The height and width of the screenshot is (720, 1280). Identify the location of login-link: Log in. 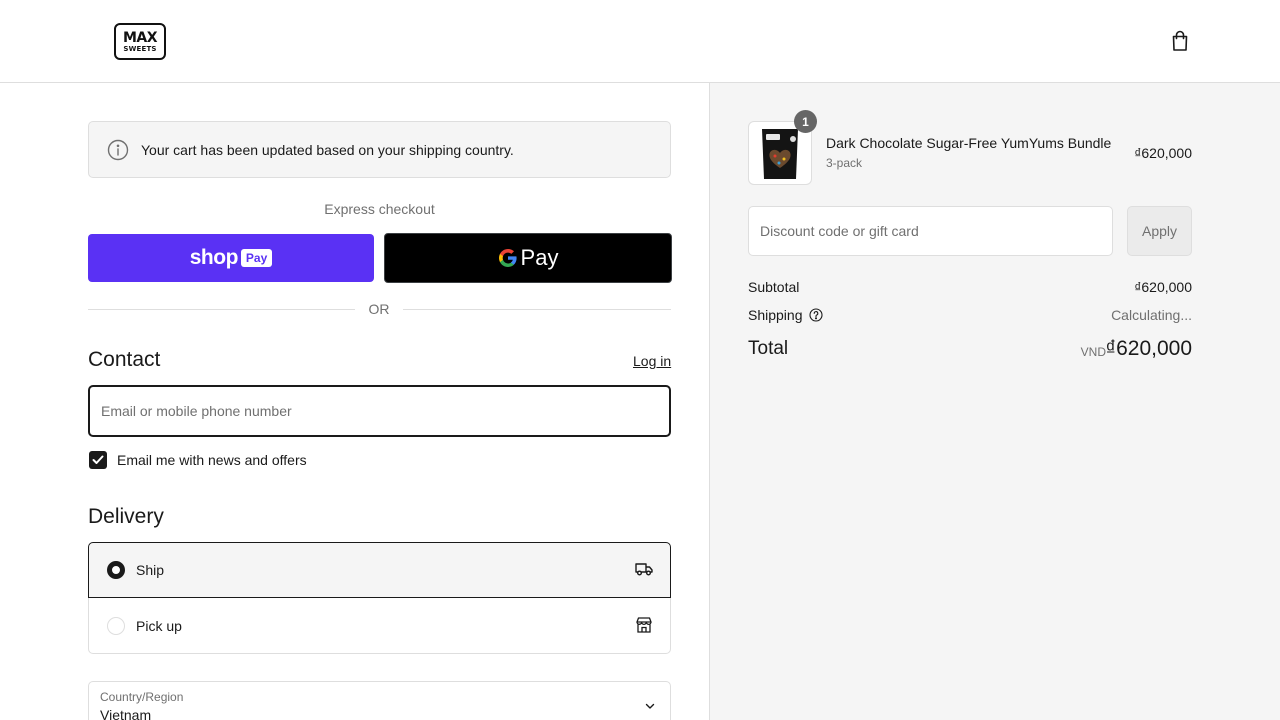
(652, 361).